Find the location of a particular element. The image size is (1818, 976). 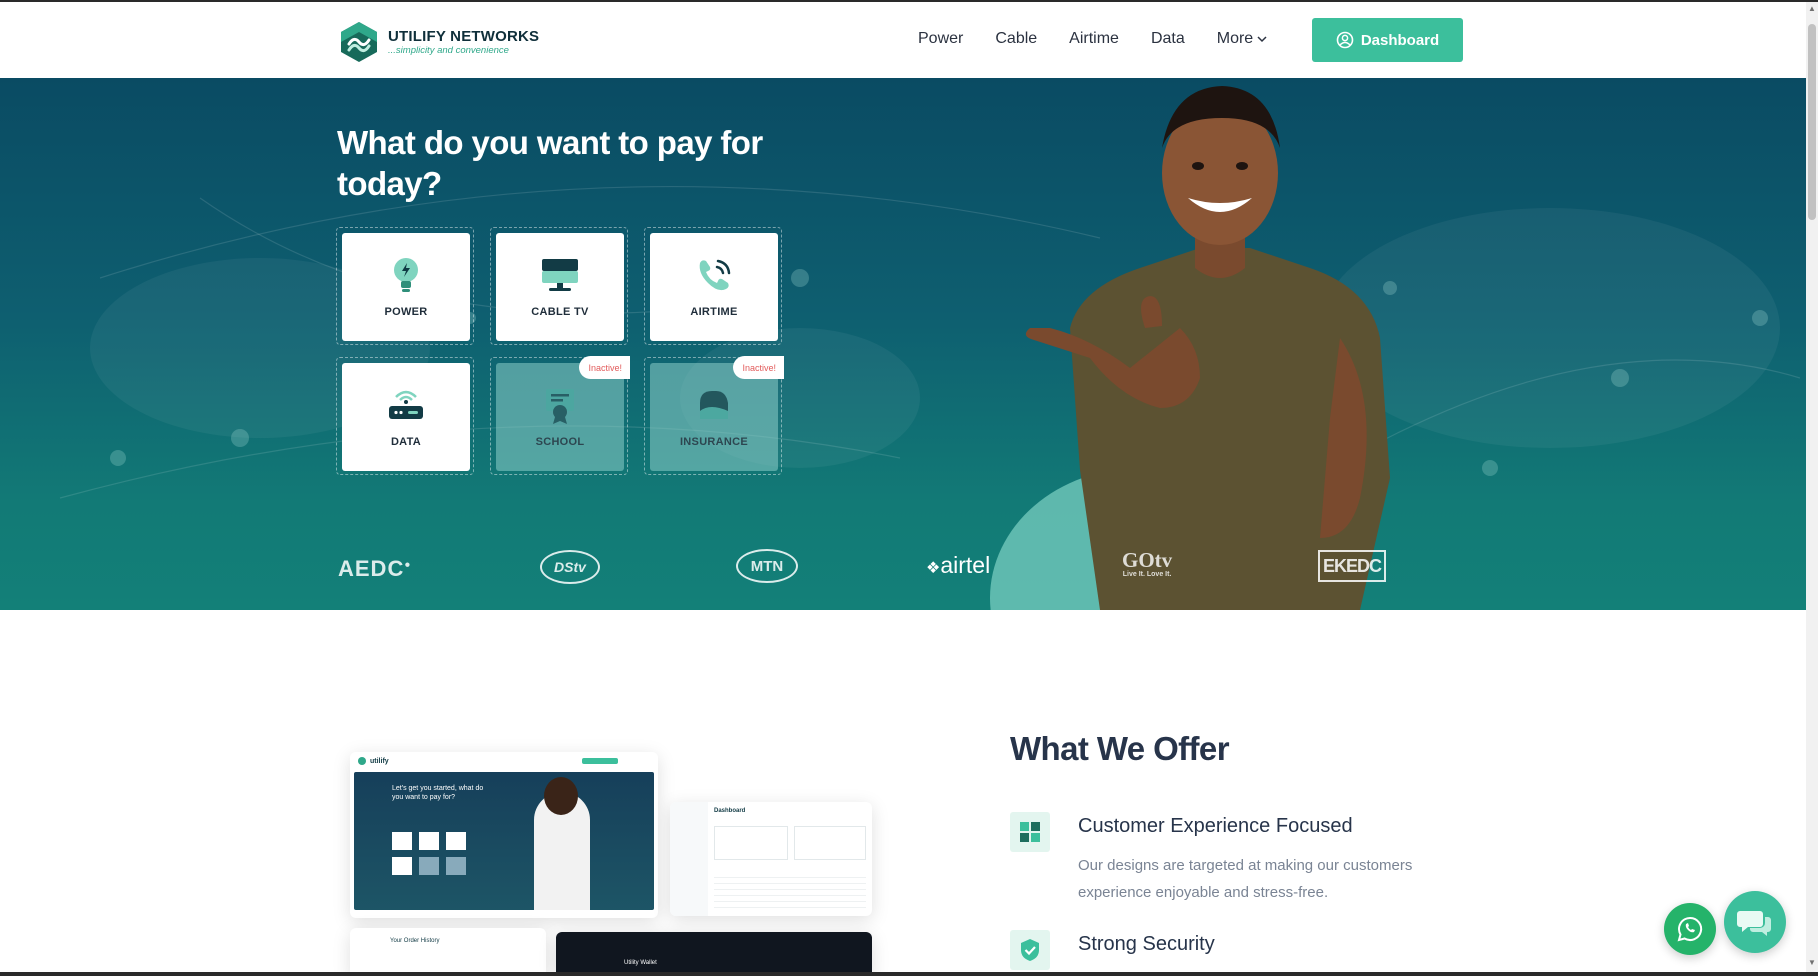

feature-title: Customer Experience Focused is located at coordinates (1215, 826).